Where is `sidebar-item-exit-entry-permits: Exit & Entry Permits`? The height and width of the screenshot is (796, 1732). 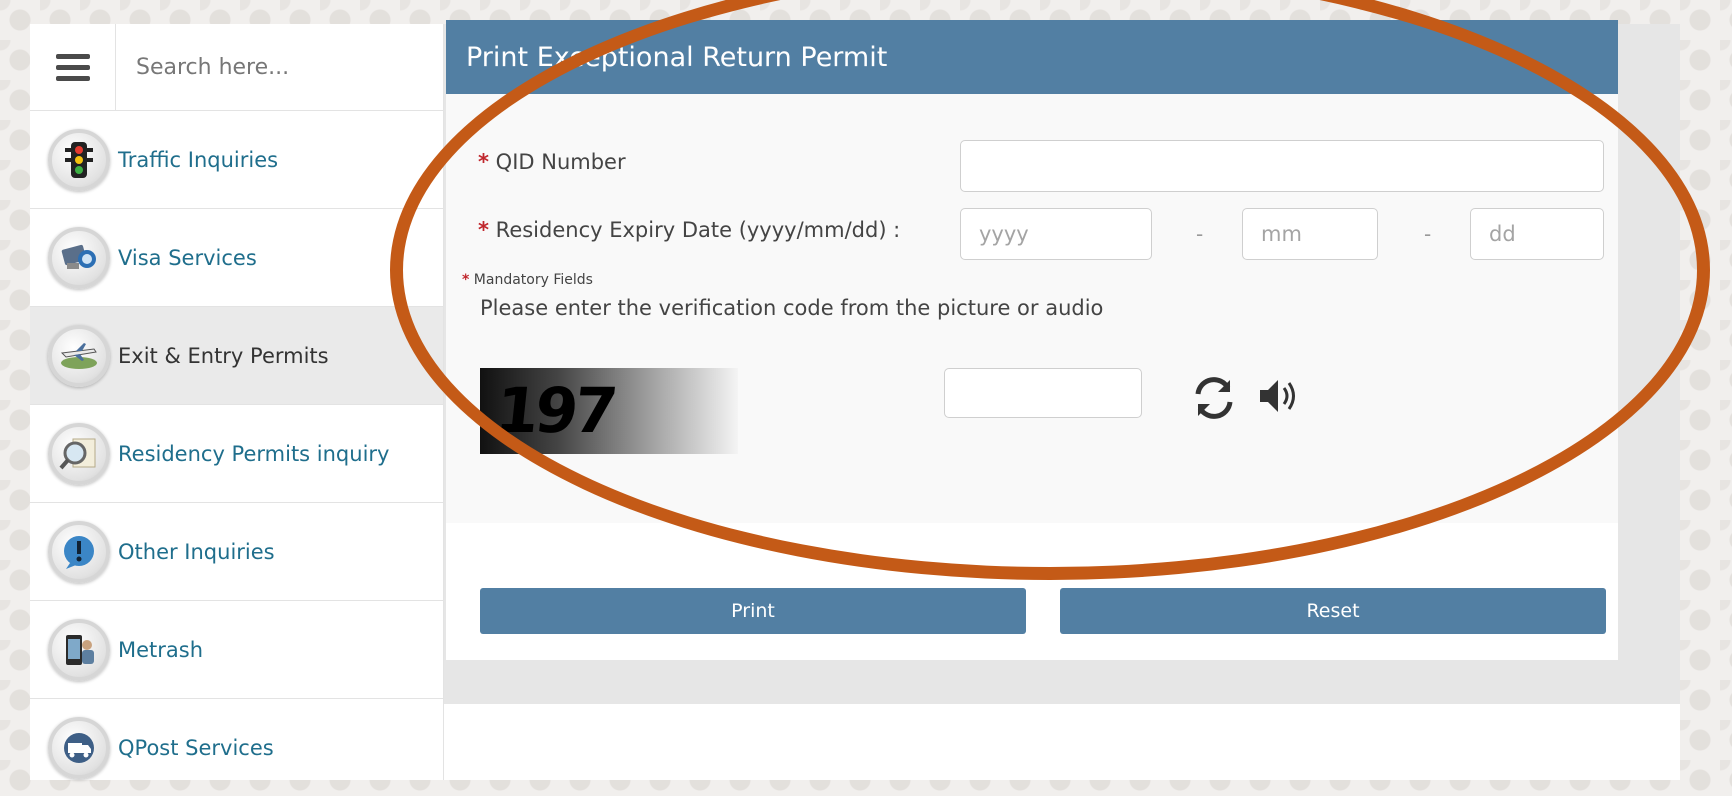
sidebar-item-exit-entry-permits: Exit & Entry Permits is located at coordinates (236, 356).